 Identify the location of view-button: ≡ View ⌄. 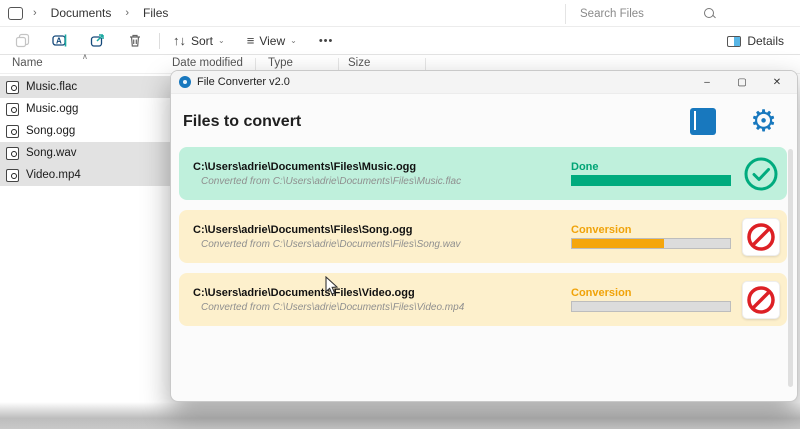
(272, 41).